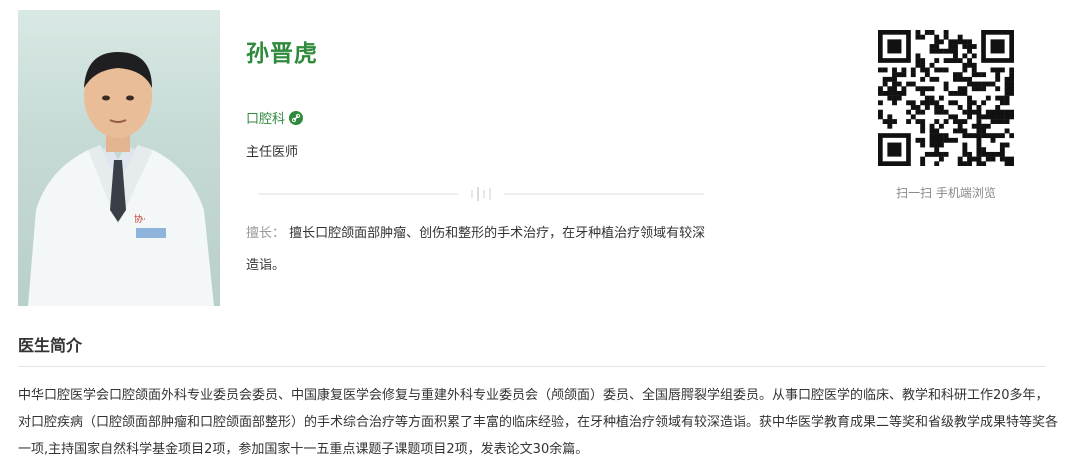 The width and height of the screenshot is (1080, 471). Describe the element at coordinates (532, 366) in the screenshot. I see `section-divider` at that location.